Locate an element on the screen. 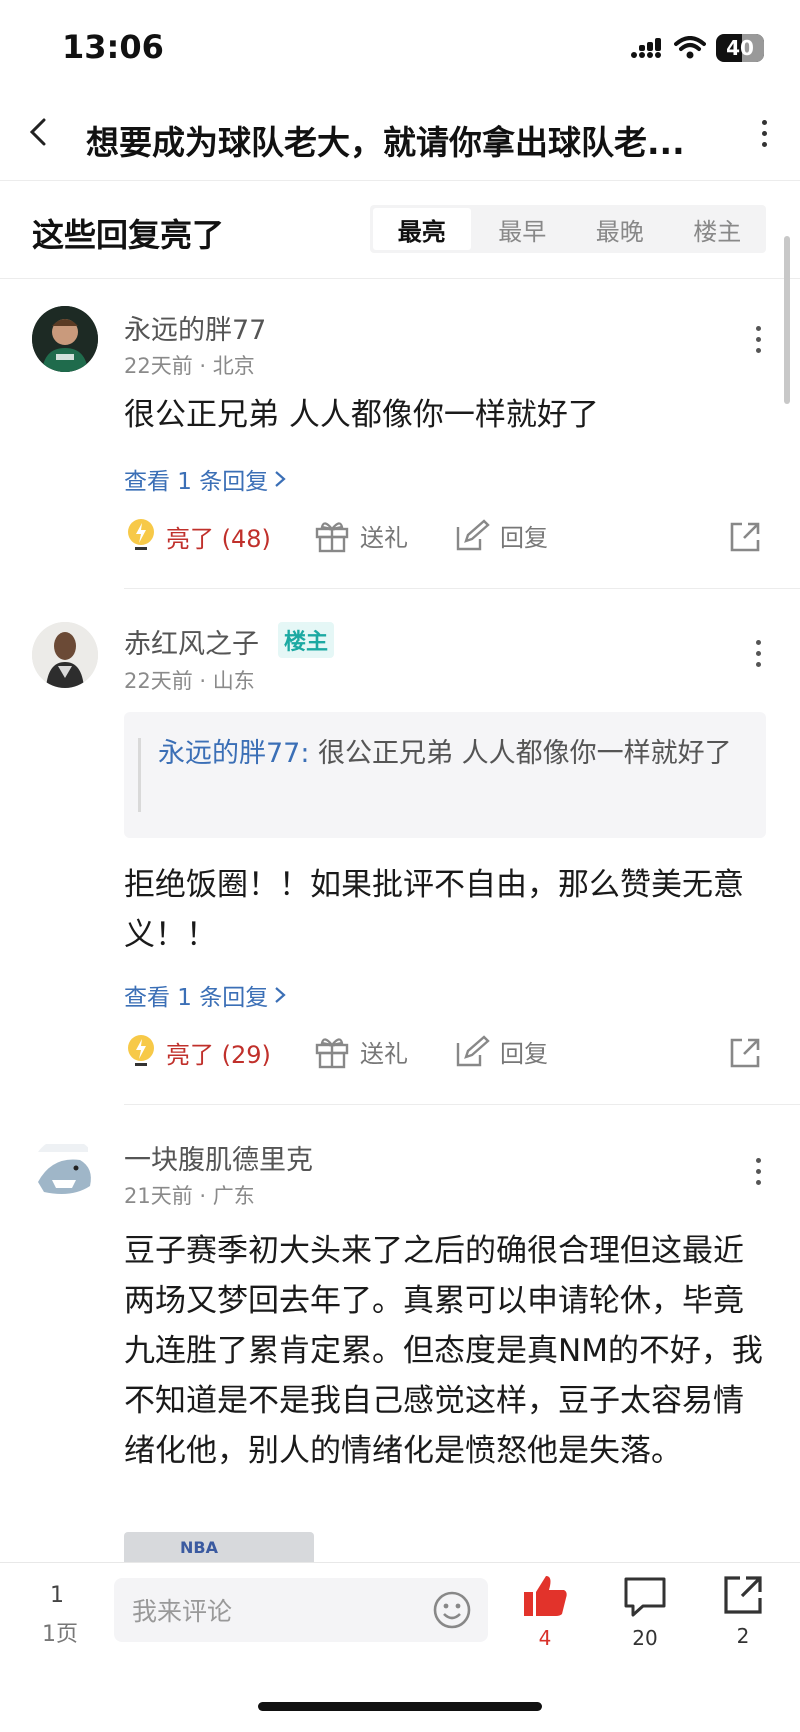  header-divider is located at coordinates (400, 180).